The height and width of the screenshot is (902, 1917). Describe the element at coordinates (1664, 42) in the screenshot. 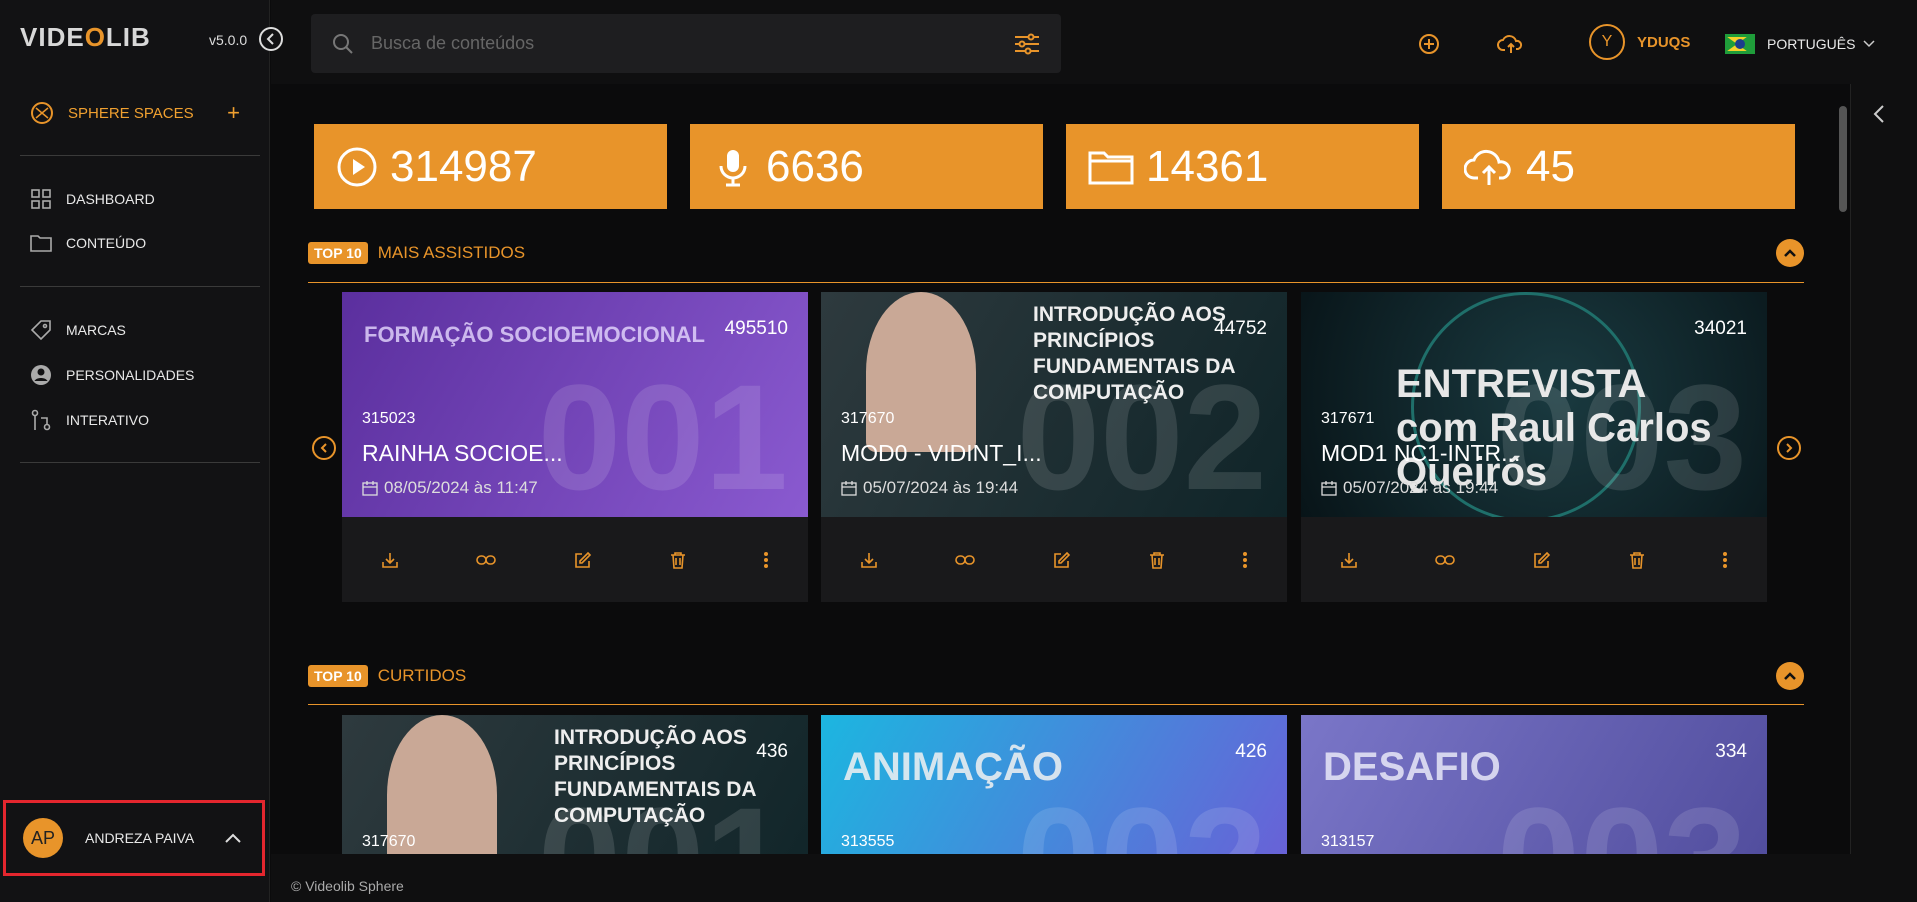

I see `org-name: YDUQS` at that location.